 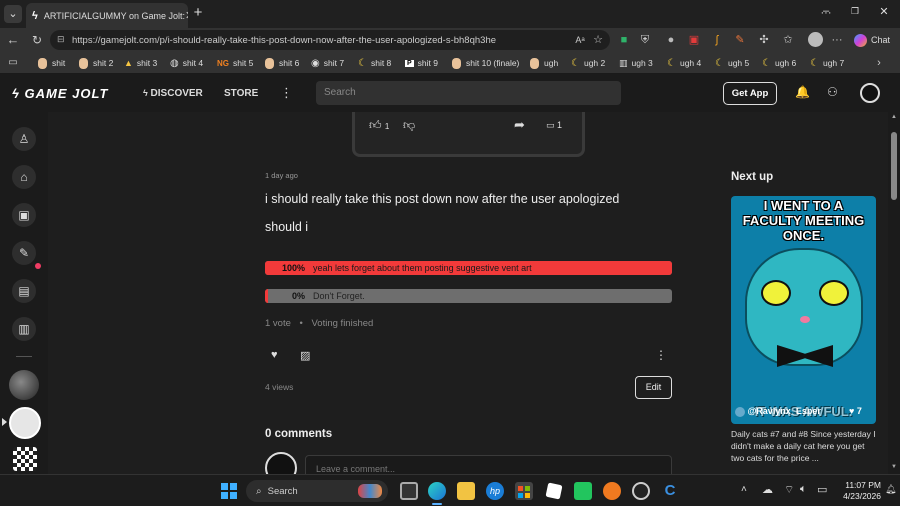 I want to click on window-close-button: ✕, so click(x=884, y=11).